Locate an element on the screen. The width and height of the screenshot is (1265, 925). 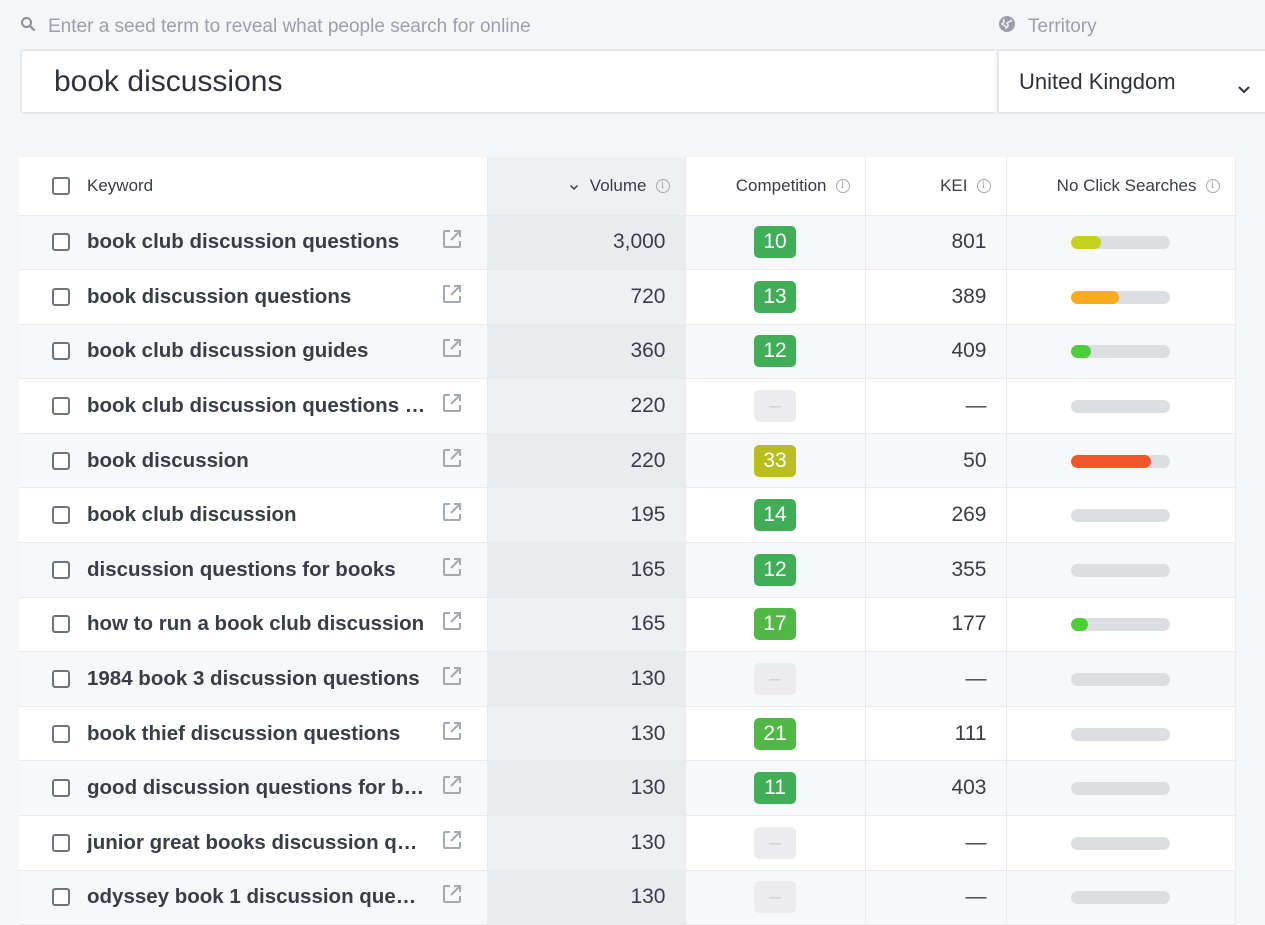
kei-cell: 111 is located at coordinates (936, 734).